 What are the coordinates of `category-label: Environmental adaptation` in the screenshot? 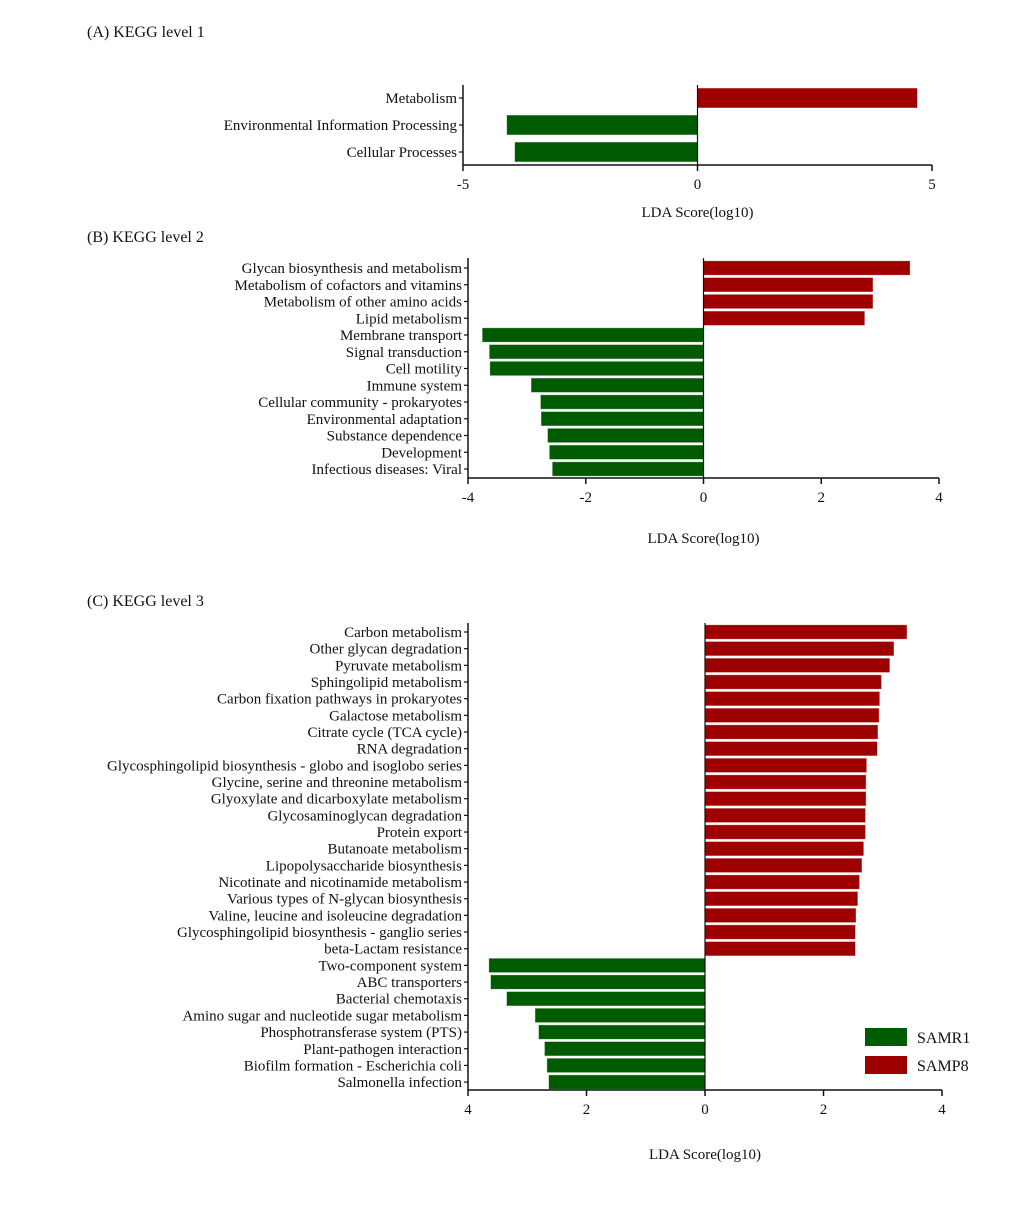 It's located at (385, 420).